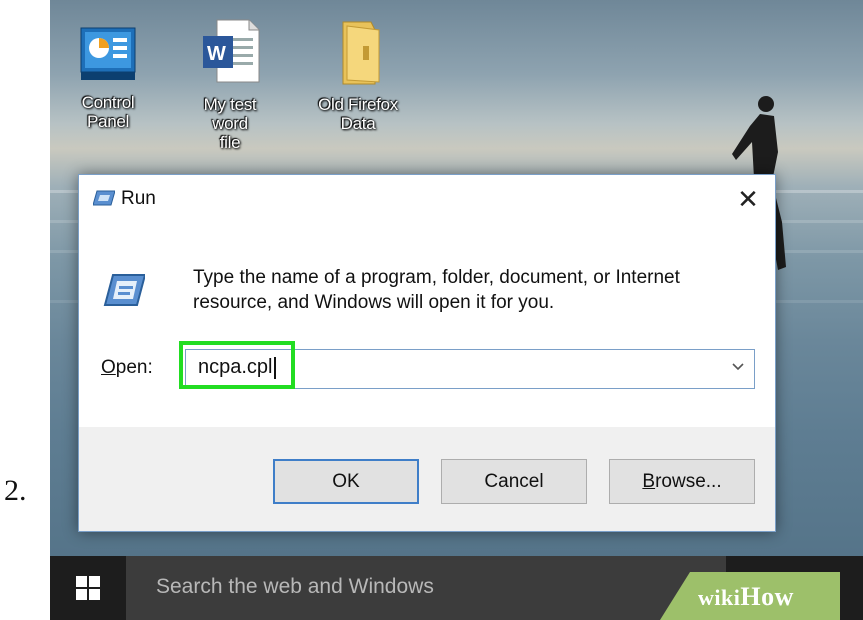 This screenshot has width=863, height=620. Describe the element at coordinates (138, 198) in the screenshot. I see `dialog-title: Run` at that location.